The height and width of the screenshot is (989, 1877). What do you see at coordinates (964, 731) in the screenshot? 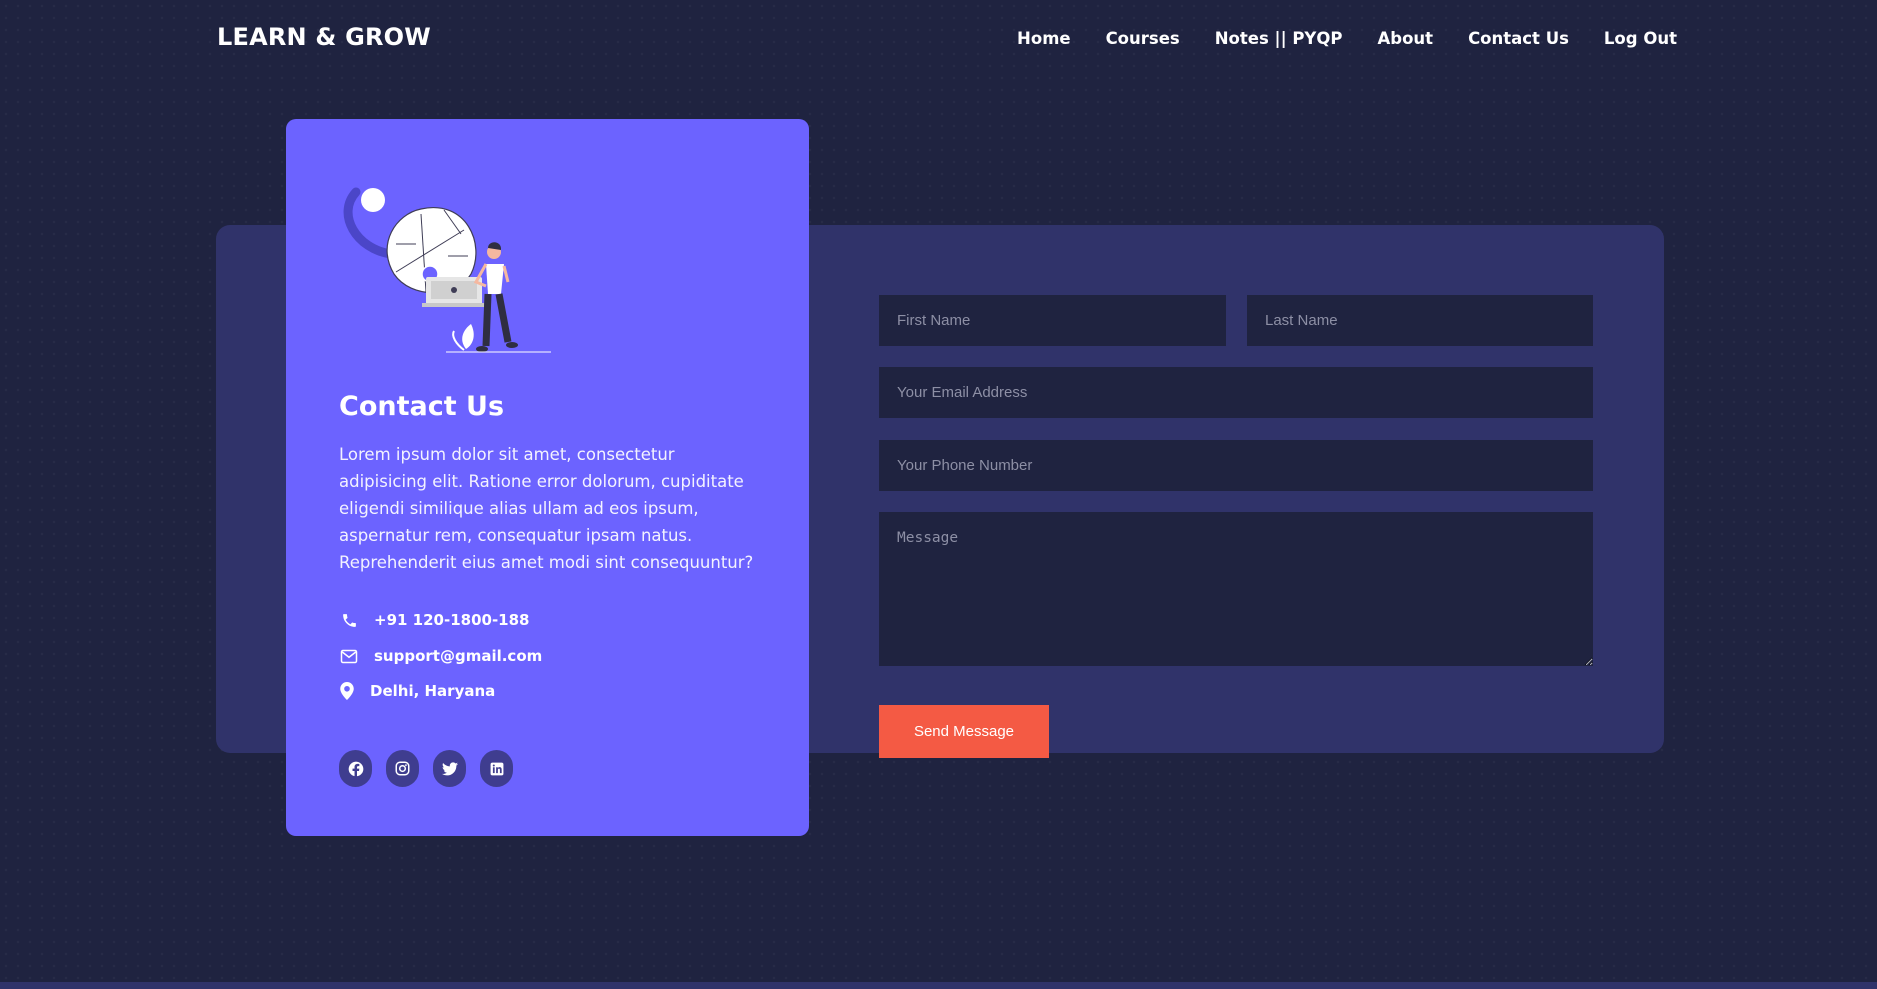
I see `send-message-button: Send Message` at bounding box center [964, 731].